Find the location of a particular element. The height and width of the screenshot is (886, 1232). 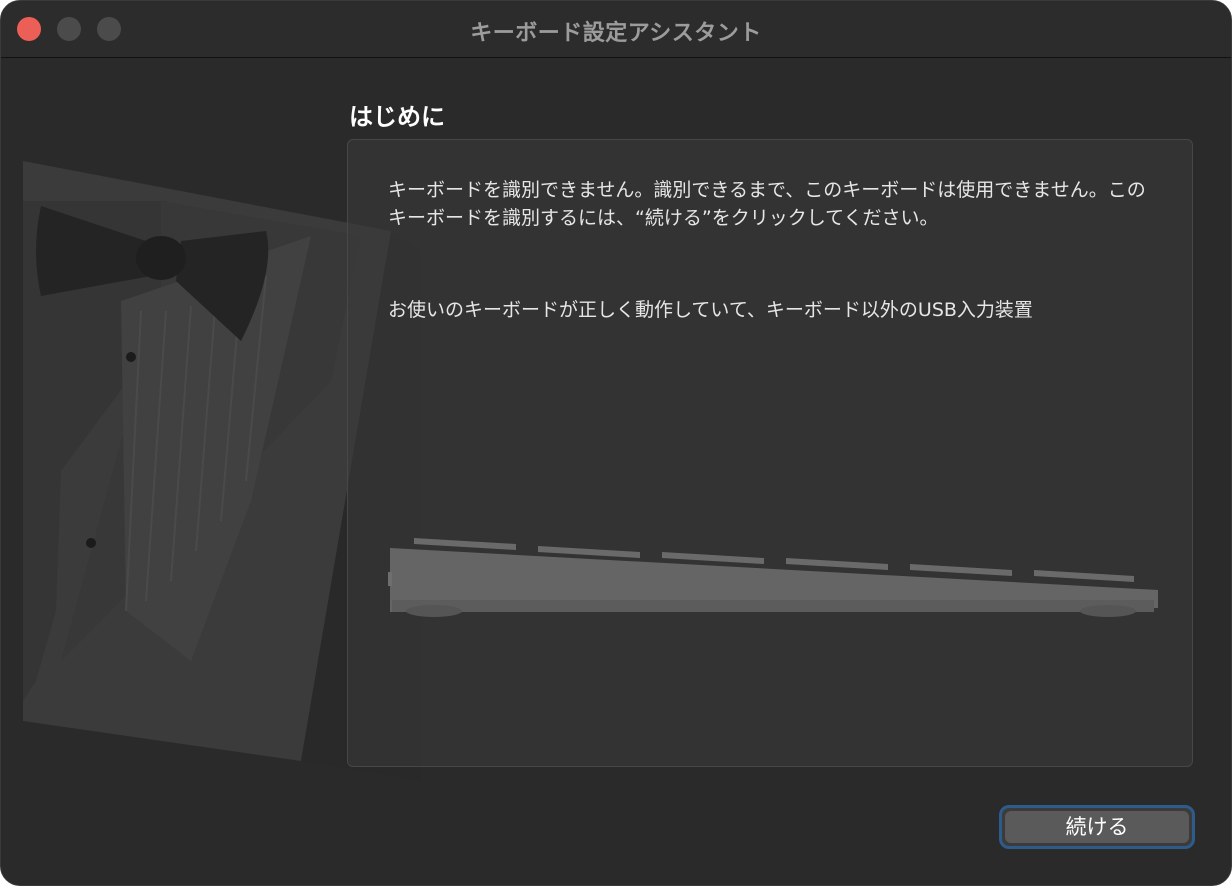

window-title: キーボード設定アシスタント is located at coordinates (616, 33).